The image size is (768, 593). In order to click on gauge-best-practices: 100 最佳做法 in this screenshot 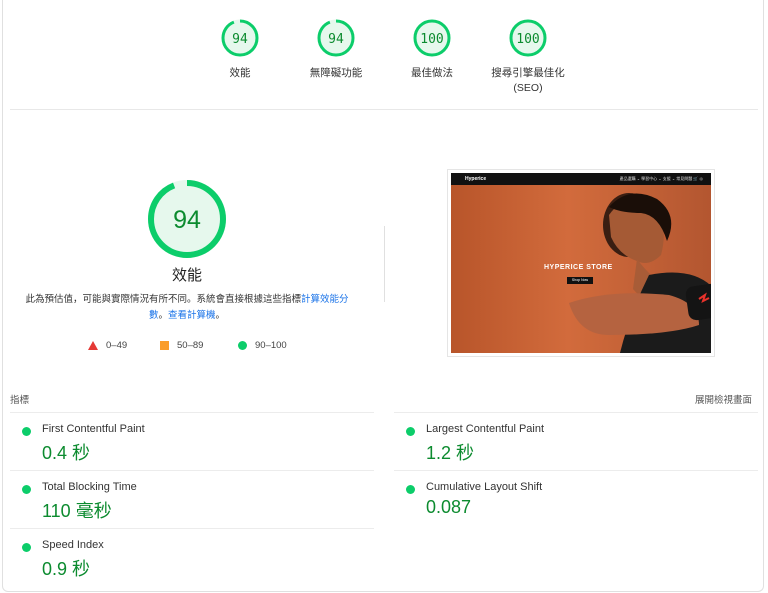, I will do `click(432, 49)`.